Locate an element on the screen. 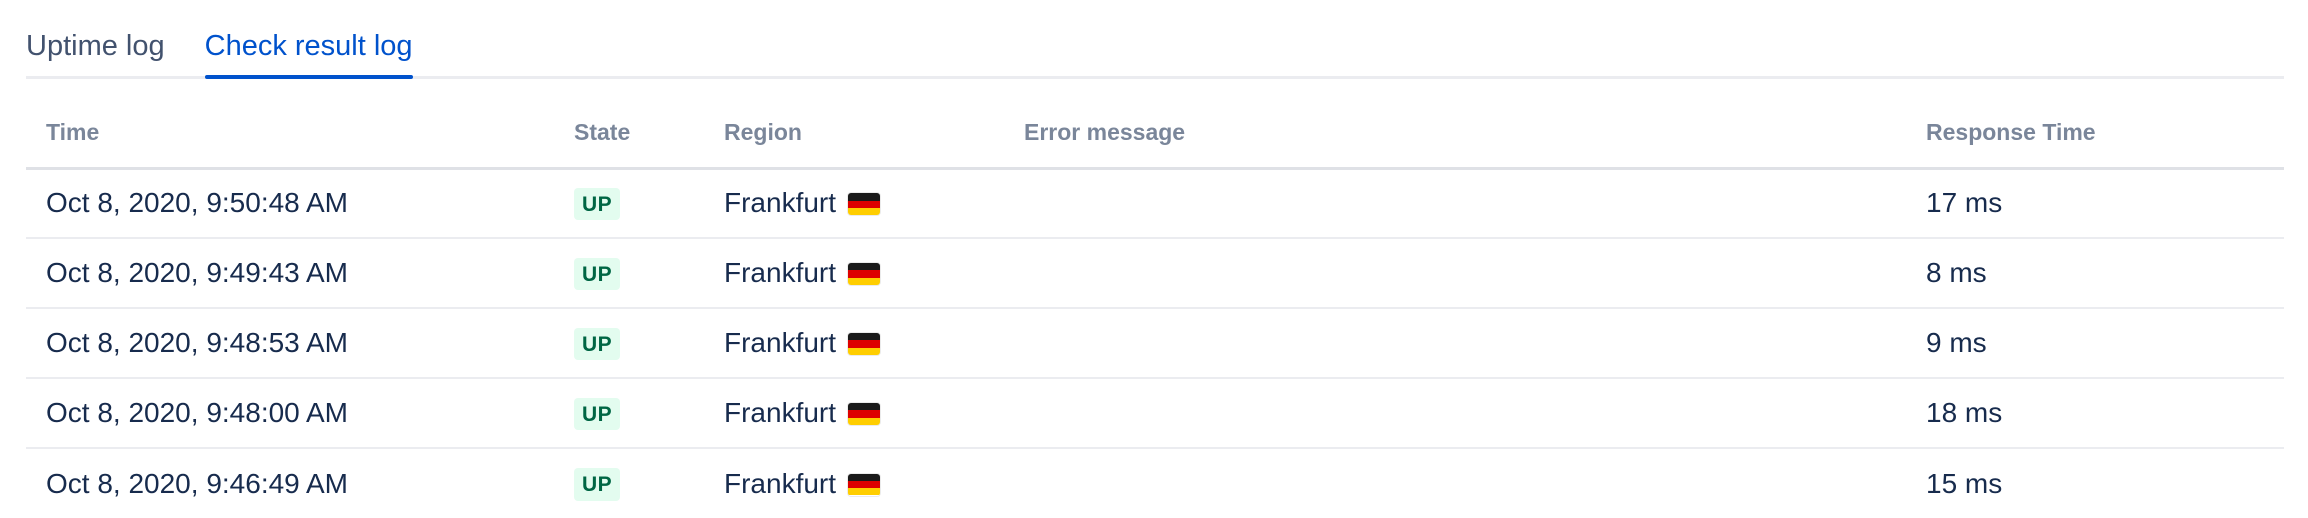  column-header-state: State is located at coordinates (629, 124).